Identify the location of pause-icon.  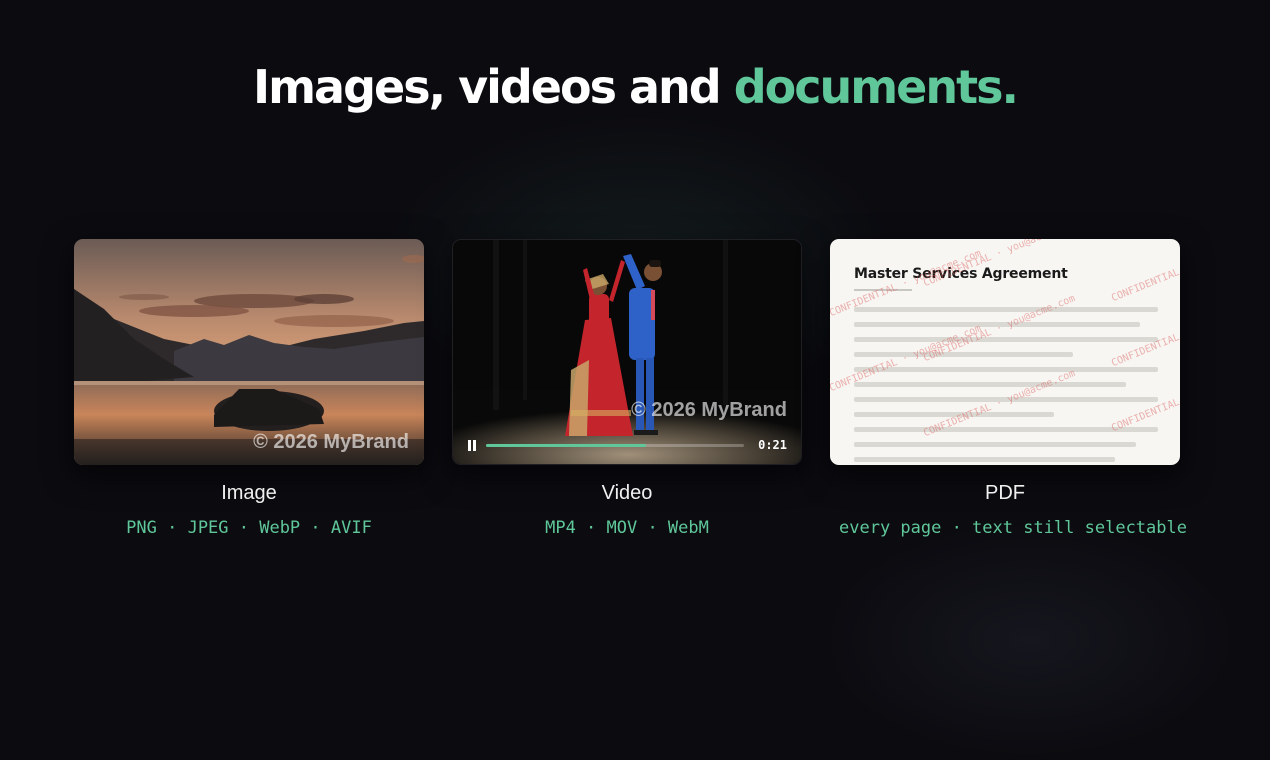
(472, 446).